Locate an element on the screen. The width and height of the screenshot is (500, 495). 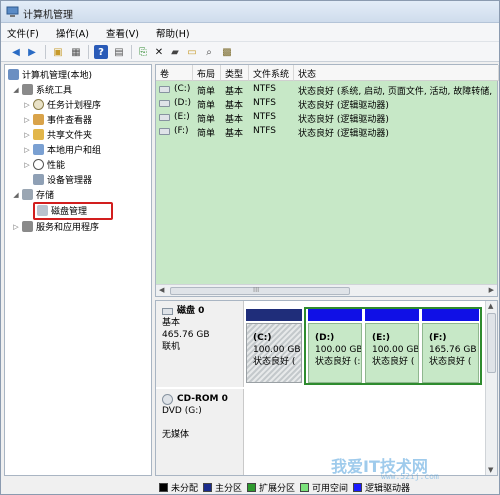
delete-icon: ✕ is located at coordinates (159, 52).